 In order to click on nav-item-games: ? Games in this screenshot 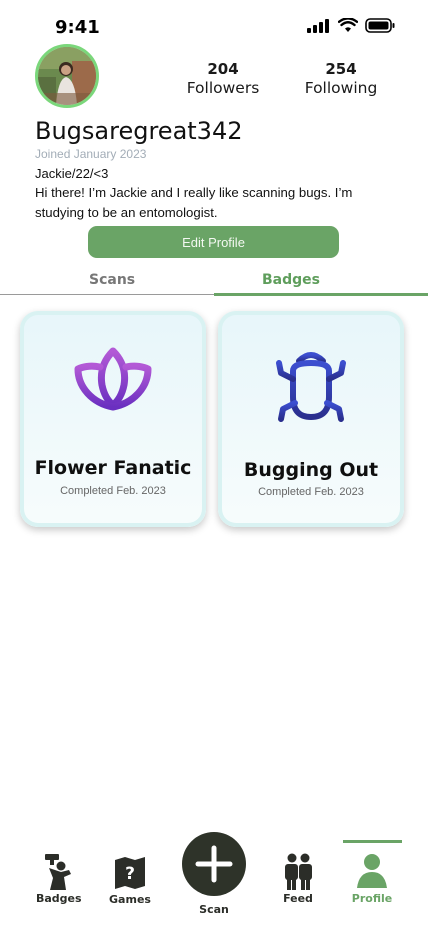, I will do `click(130, 881)`.